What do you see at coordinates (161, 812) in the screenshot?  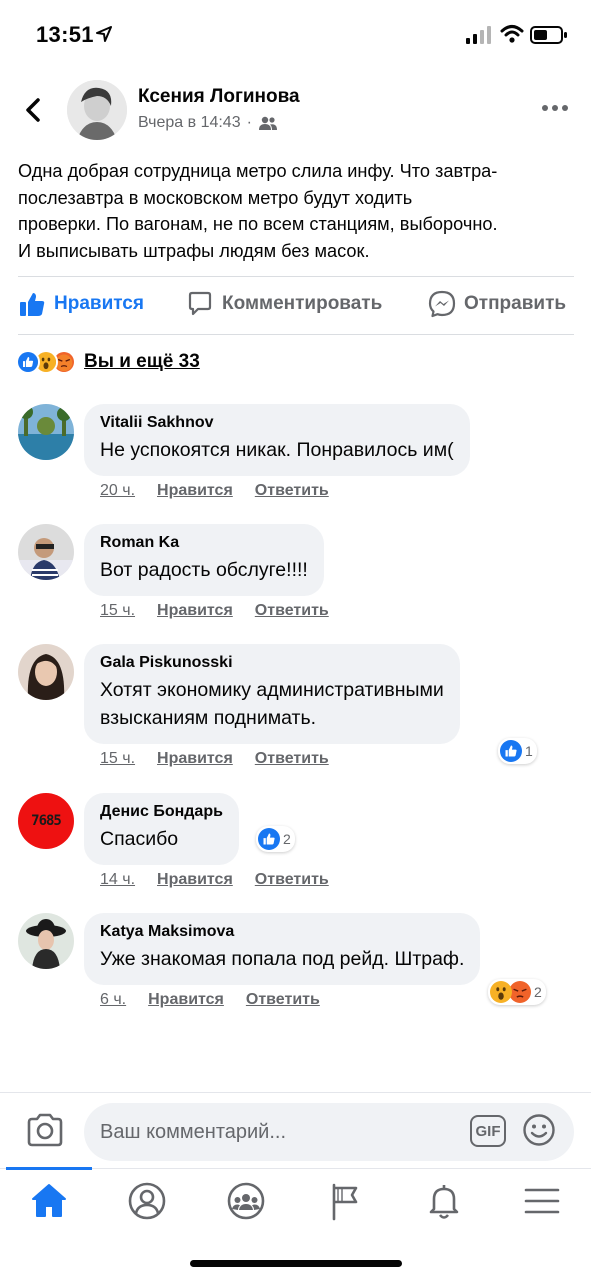 I see `commenter-name: Денис Бондарь` at bounding box center [161, 812].